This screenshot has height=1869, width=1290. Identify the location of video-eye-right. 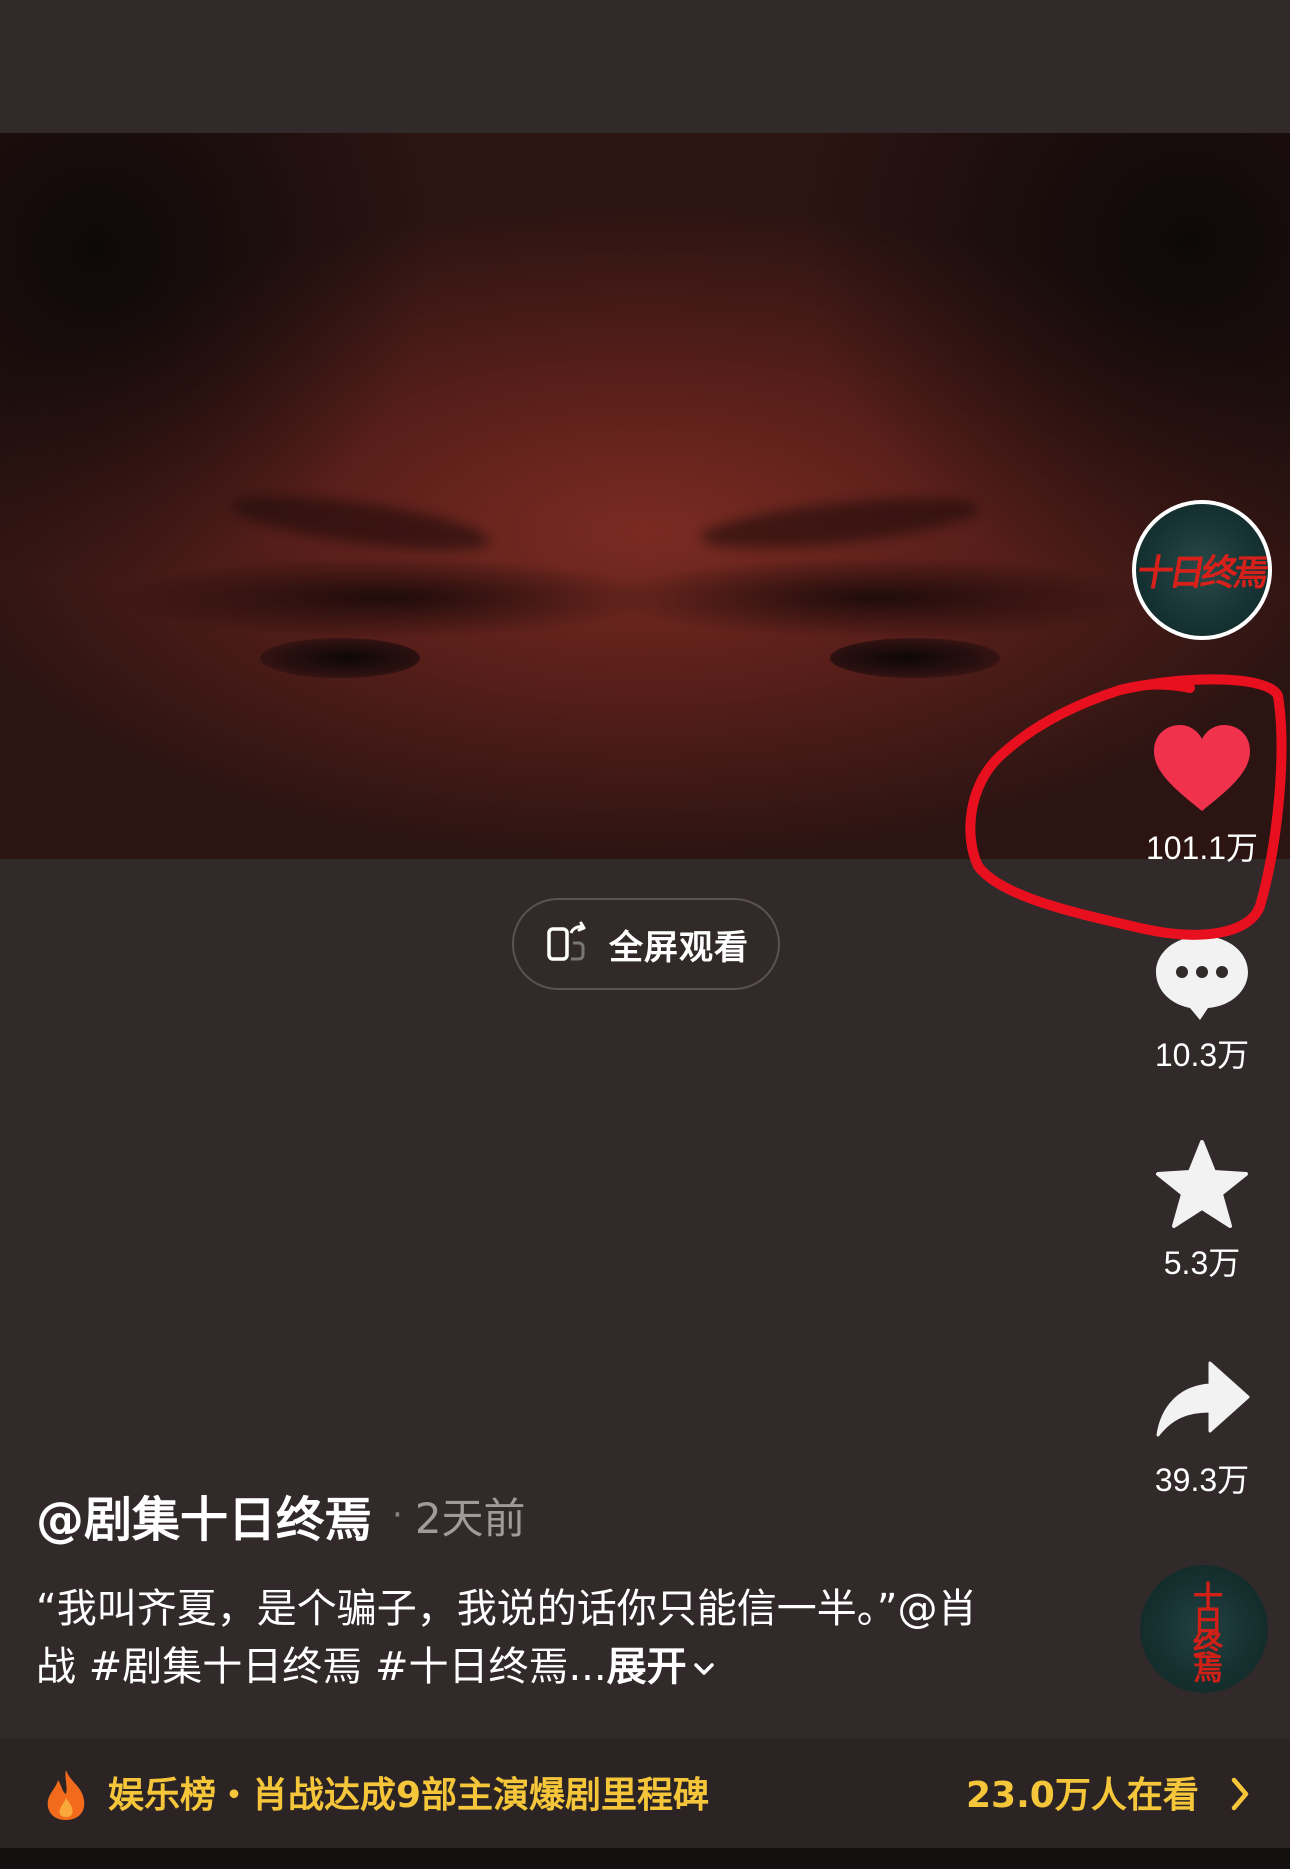
(915, 658).